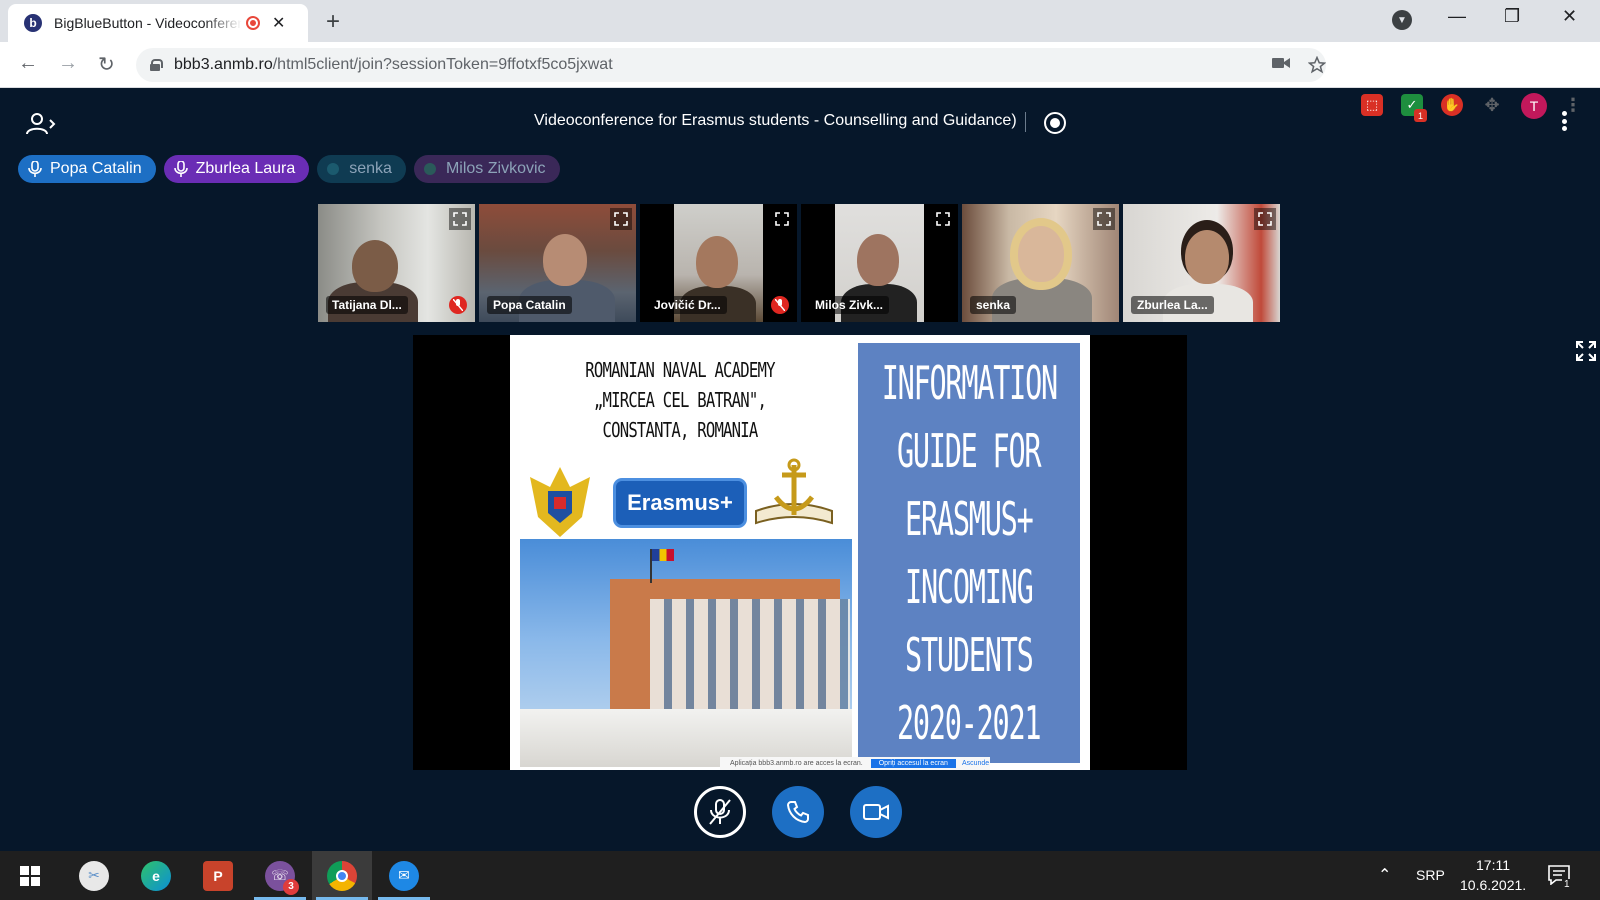 This screenshot has width=1600, height=900. I want to click on windows-logo-icon, so click(30, 875).